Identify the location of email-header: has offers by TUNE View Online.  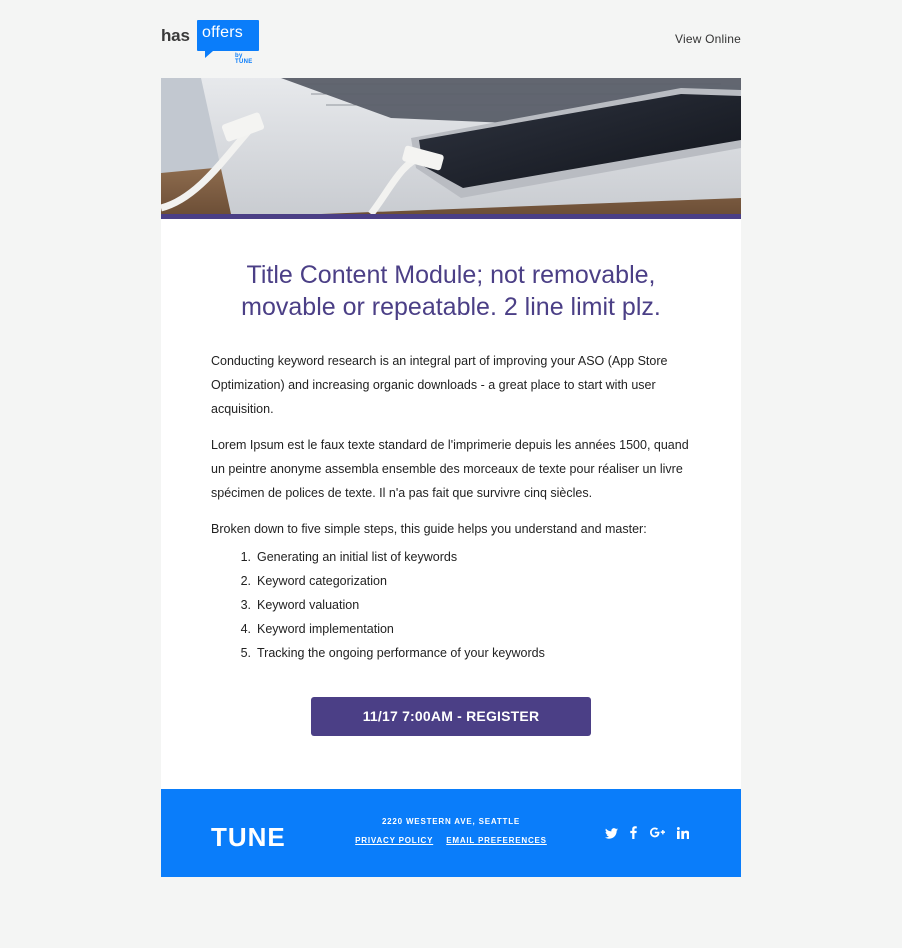
(451, 39).